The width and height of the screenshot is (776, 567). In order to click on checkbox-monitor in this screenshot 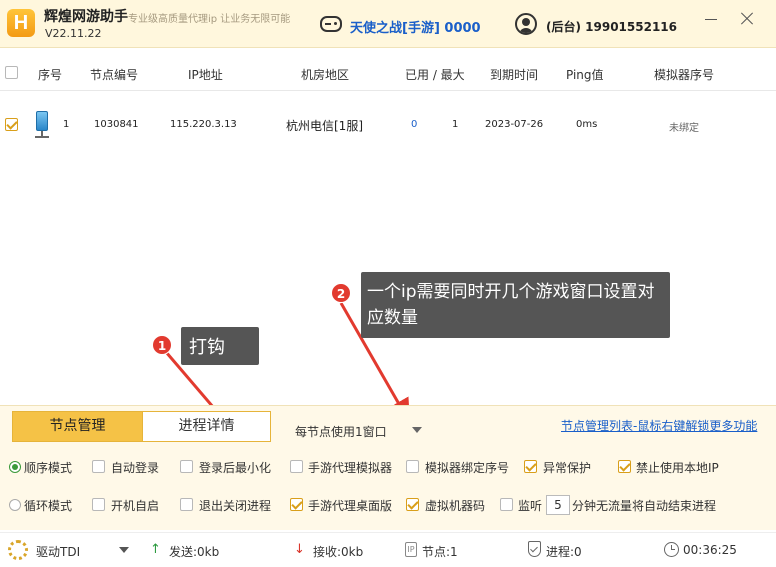, I will do `click(506, 504)`.